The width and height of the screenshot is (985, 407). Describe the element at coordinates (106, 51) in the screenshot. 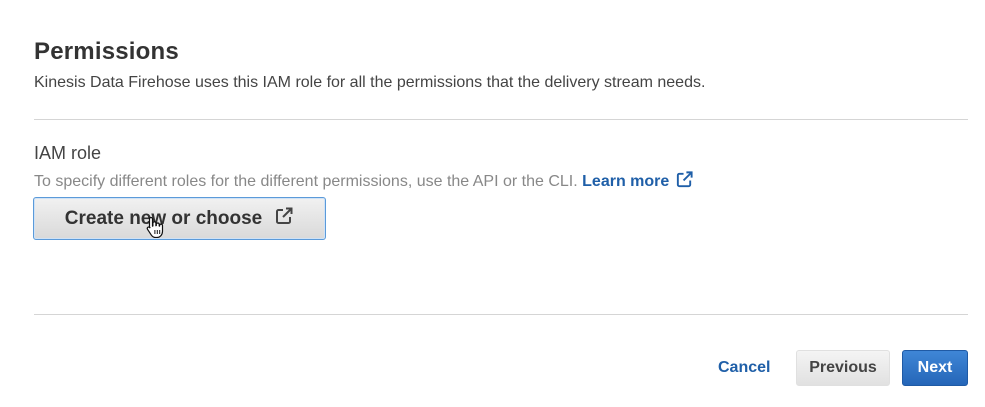

I see `page-title: Permissions` at that location.